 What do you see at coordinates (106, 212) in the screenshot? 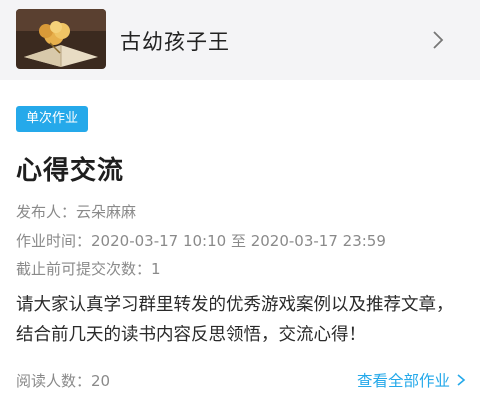
I see `publisher-name: 云朵麻麻` at bounding box center [106, 212].